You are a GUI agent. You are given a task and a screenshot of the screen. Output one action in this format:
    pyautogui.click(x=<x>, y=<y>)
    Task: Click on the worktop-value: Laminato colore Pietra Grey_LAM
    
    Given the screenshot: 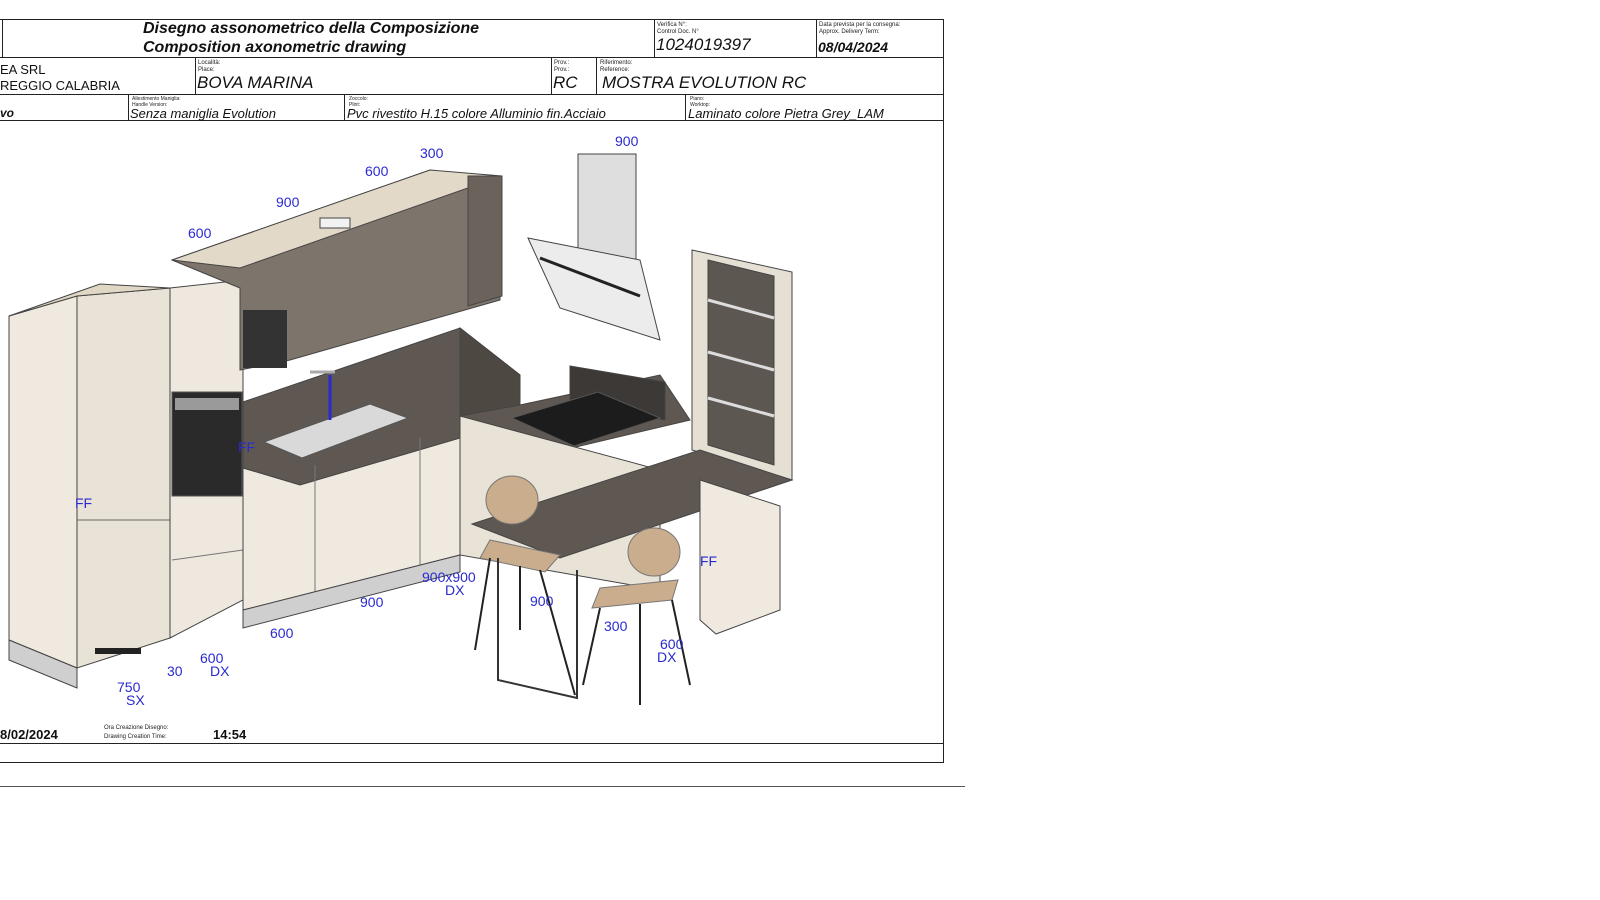 What is the action you would take?
    pyautogui.click(x=786, y=113)
    